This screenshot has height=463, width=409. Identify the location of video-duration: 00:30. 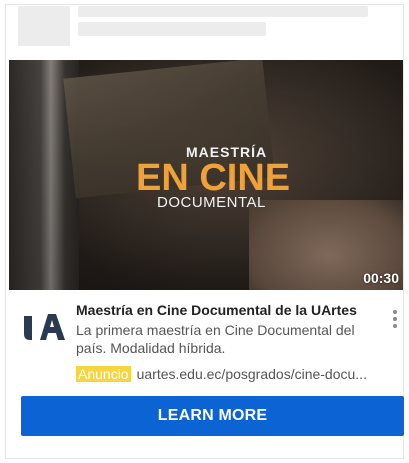
(381, 278).